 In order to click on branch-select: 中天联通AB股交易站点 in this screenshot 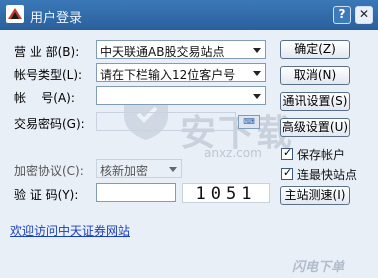, I will do `click(181, 49)`.